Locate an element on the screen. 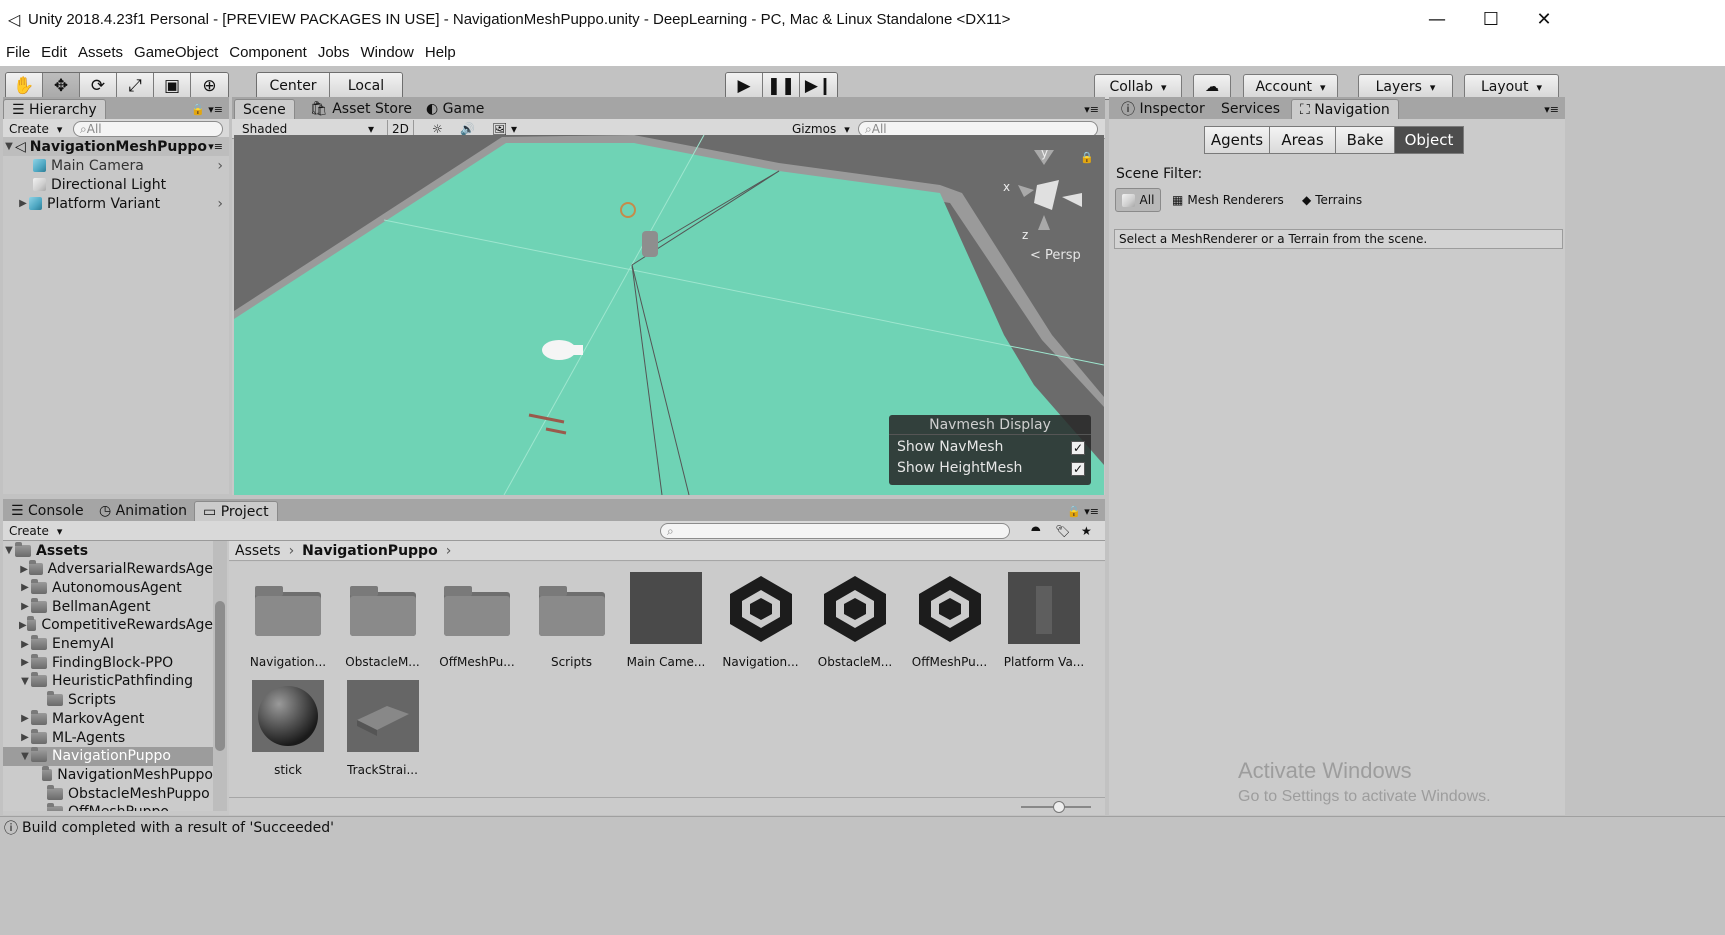  menu-assets: Assets is located at coordinates (104, 52).